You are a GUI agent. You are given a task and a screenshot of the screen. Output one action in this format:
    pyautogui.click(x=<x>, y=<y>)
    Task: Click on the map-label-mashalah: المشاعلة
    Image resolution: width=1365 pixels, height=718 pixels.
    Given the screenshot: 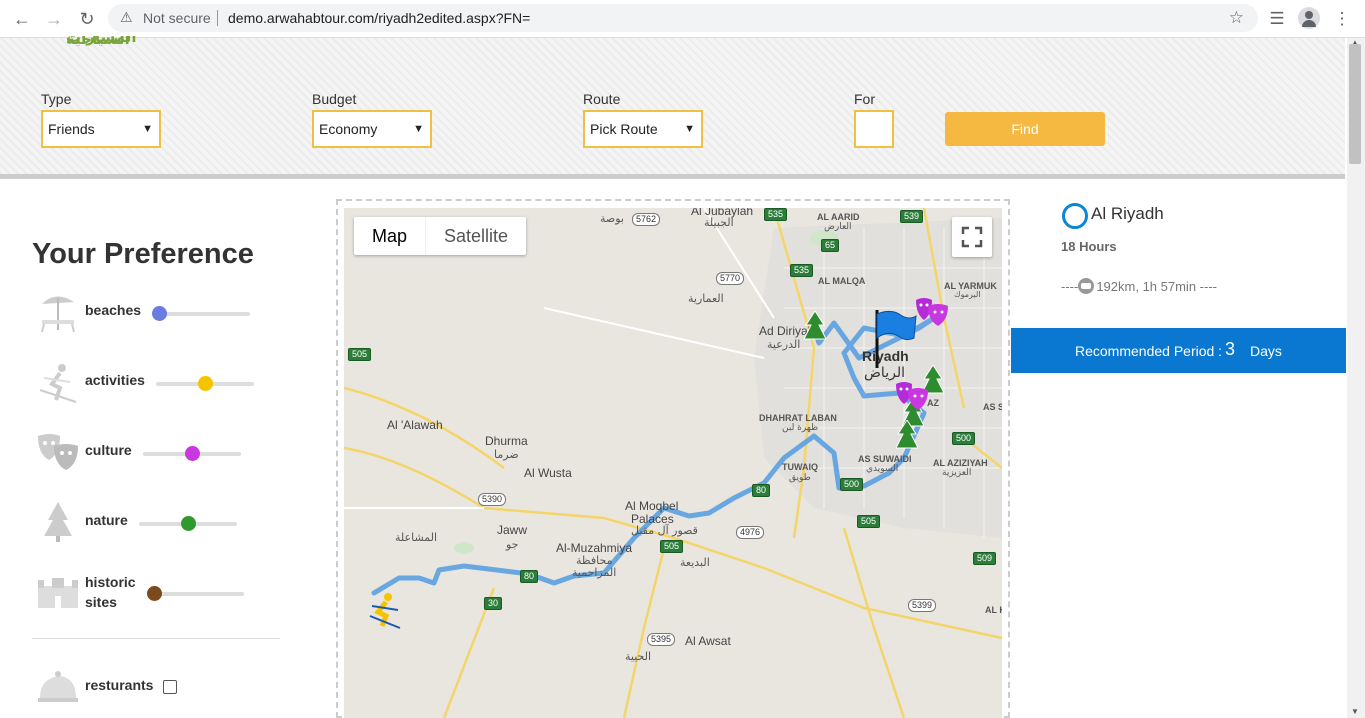 What is the action you would take?
    pyautogui.click(x=416, y=537)
    